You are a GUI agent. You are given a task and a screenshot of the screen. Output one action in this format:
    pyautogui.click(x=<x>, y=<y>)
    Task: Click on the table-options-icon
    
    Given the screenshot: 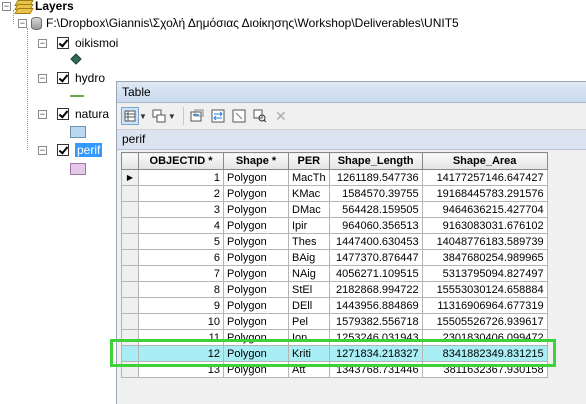 What is the action you would take?
    pyautogui.click(x=130, y=116)
    